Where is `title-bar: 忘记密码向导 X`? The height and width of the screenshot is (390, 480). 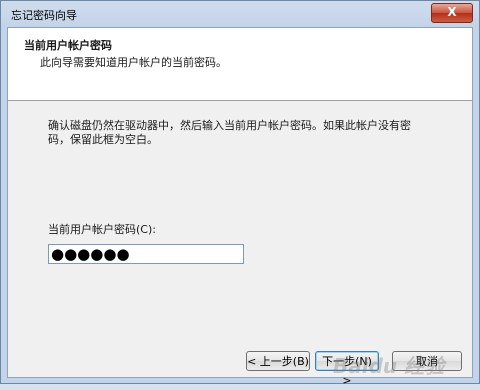 title-bar: 忘记密码向导 X is located at coordinates (240, 14).